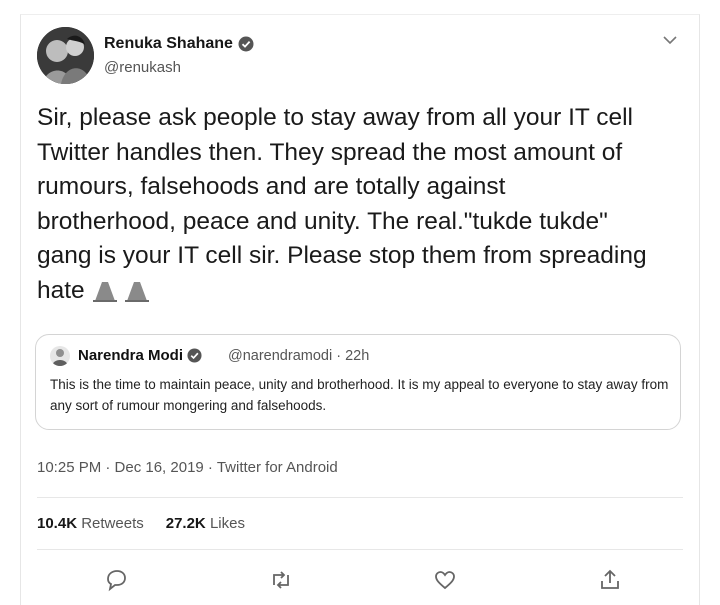 The image size is (720, 605). I want to click on quoted-author-name: Narendra Modi, so click(130, 355).